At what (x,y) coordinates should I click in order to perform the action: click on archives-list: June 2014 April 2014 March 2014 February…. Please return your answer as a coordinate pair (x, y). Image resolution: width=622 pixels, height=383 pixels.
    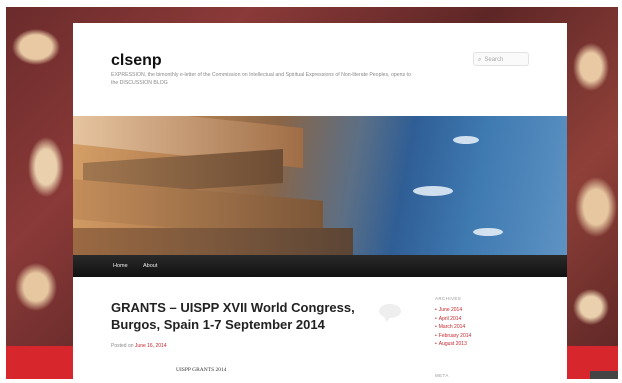
    Looking at the image, I should click on (453, 327).